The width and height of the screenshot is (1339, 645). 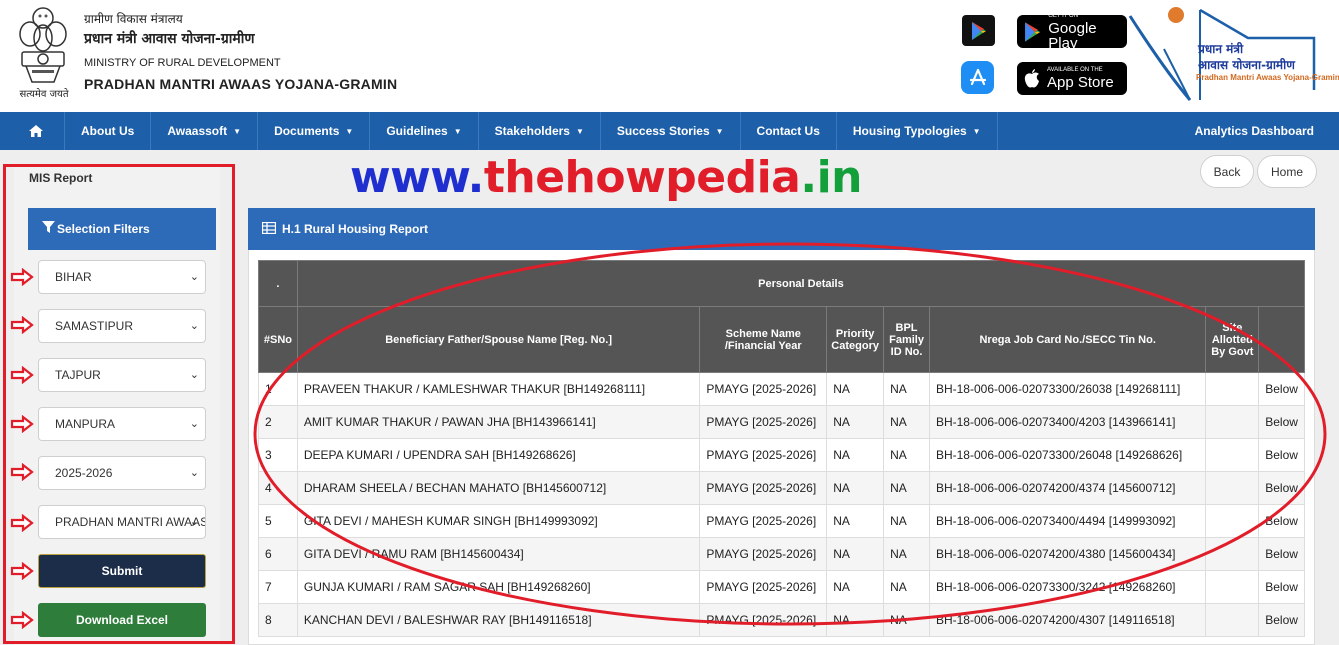 I want to click on google-play-small-text: GET IT ON, so click(x=1063, y=15).